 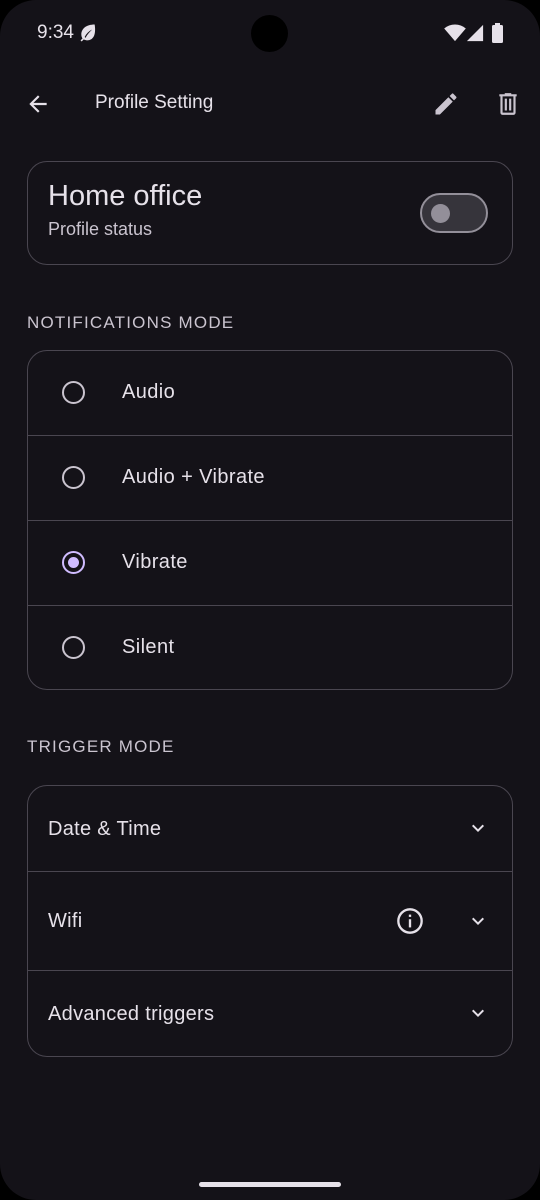 I want to click on trigger-item-date-time: Date & Time, so click(x=270, y=829).